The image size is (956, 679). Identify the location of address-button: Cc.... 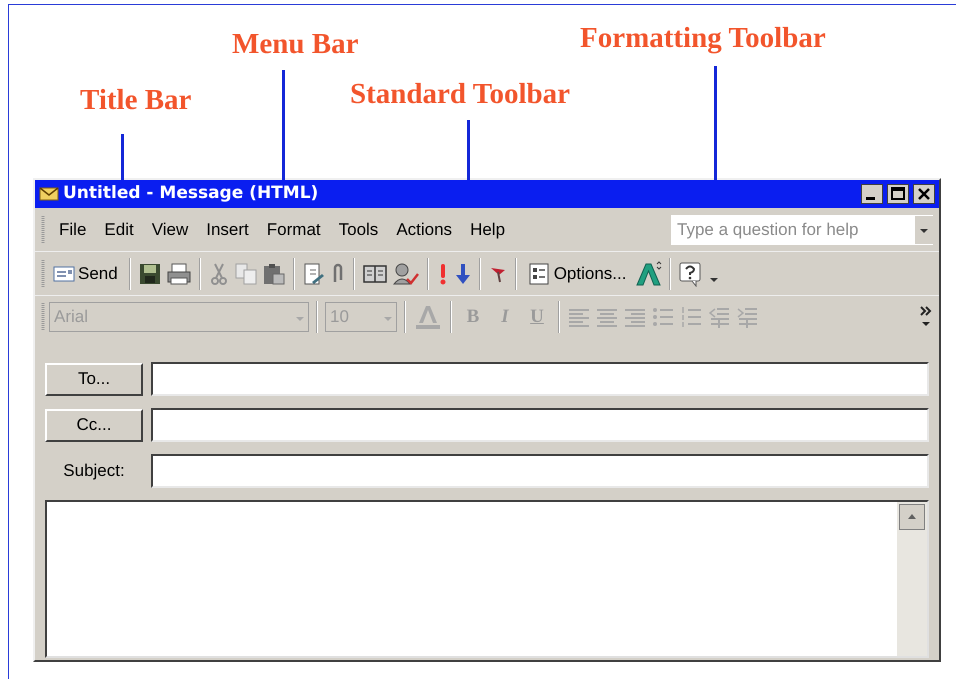
(94, 425).